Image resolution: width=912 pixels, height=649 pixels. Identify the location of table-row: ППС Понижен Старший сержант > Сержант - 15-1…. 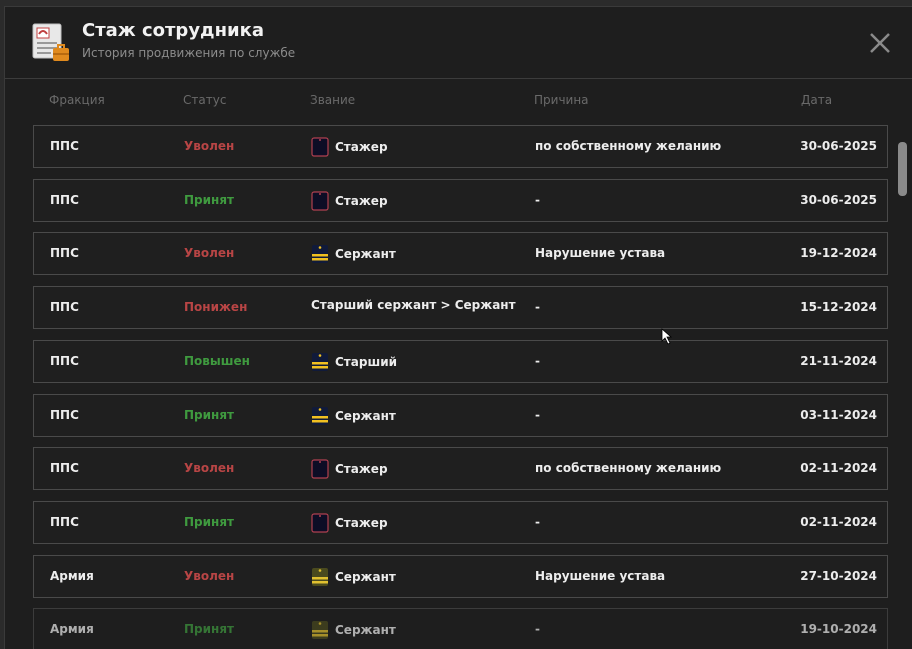
(460, 308).